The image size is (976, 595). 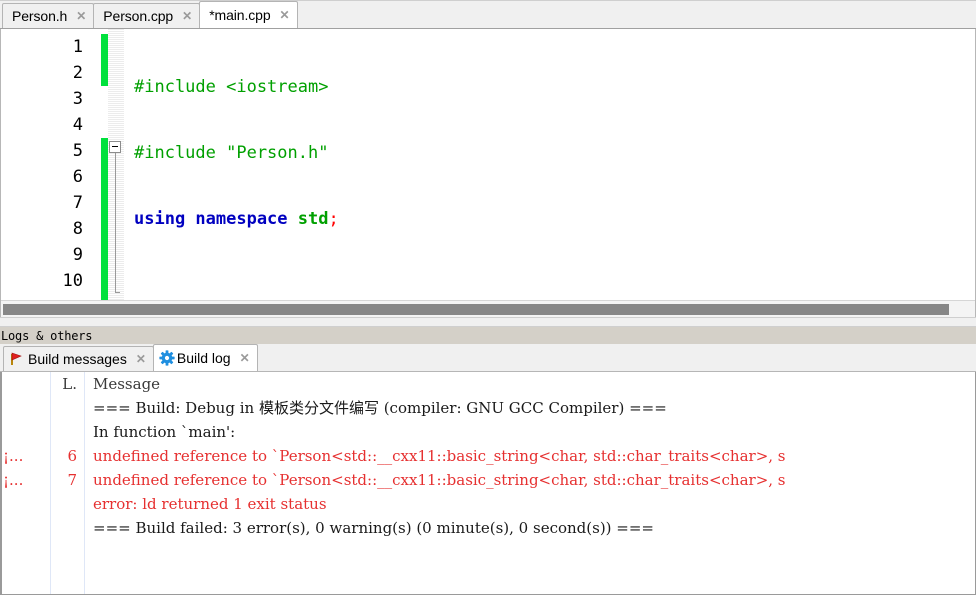 I want to click on column-header-line: L., so click(x=69, y=384).